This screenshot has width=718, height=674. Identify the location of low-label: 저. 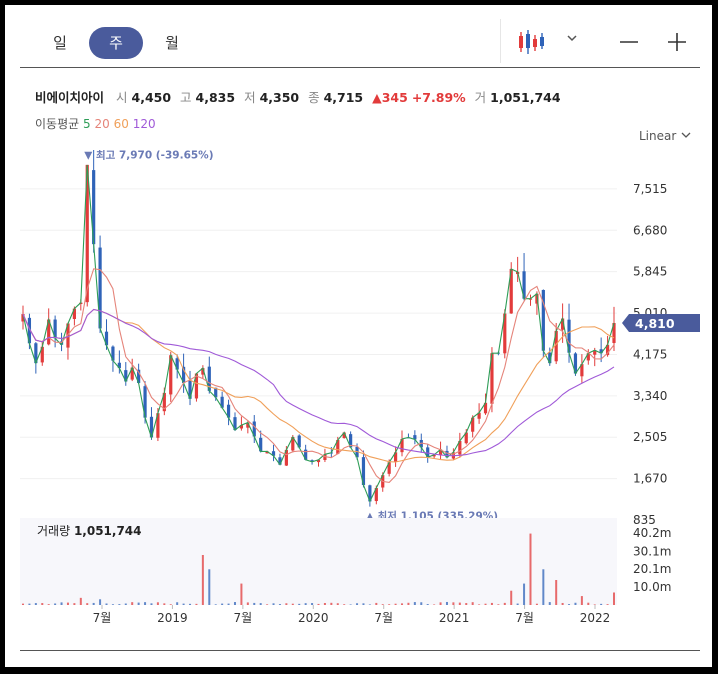
(250, 97).